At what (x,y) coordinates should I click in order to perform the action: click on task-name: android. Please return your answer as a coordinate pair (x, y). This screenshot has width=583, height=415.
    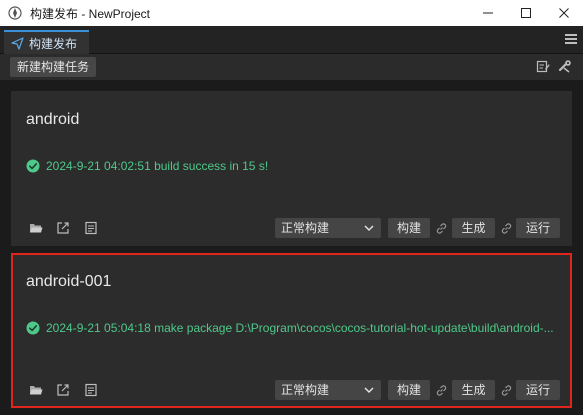
    Looking at the image, I should click on (53, 119).